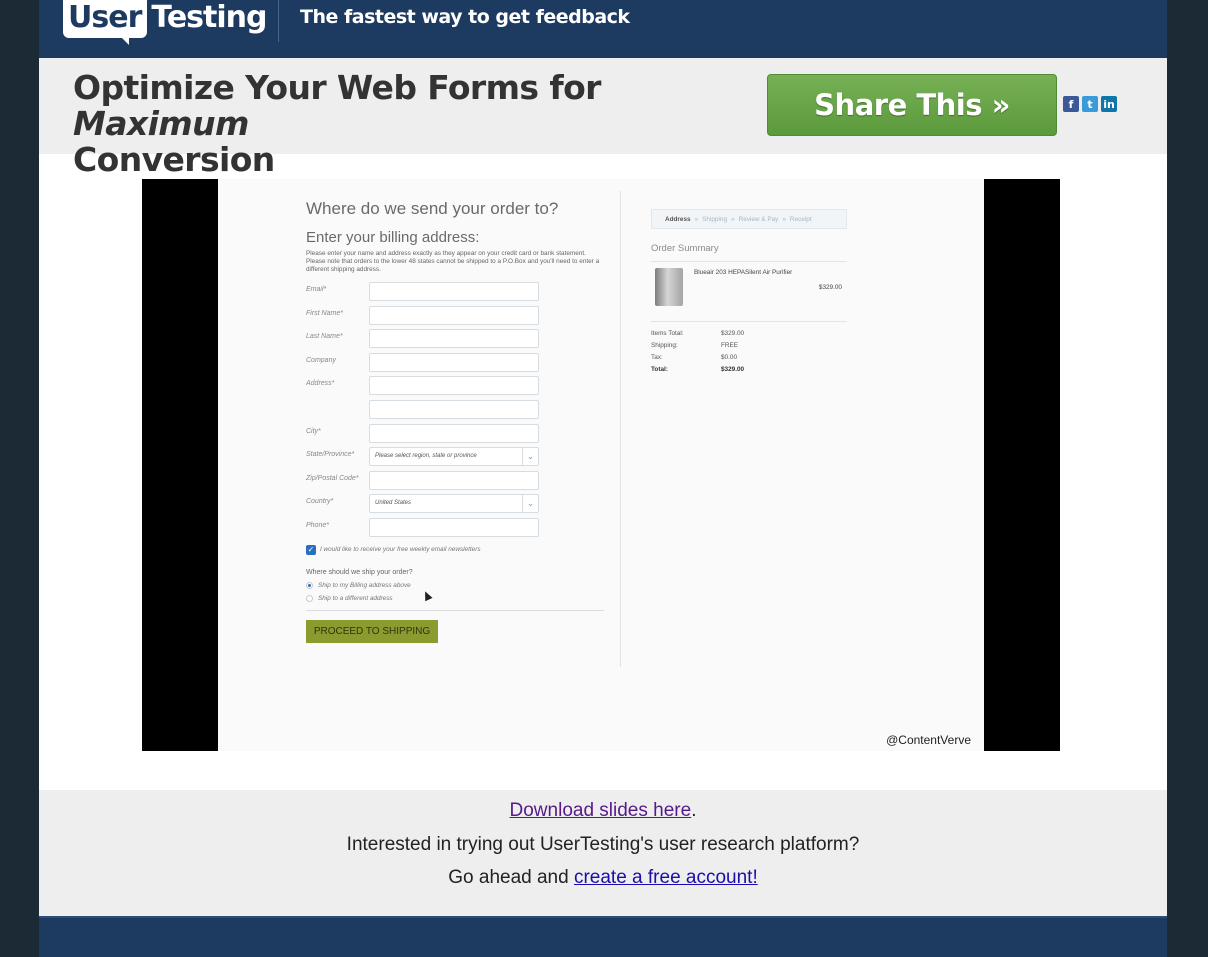 The image size is (1208, 957). What do you see at coordinates (316, 289) in the screenshot?
I see `form-field-label: Email*` at bounding box center [316, 289].